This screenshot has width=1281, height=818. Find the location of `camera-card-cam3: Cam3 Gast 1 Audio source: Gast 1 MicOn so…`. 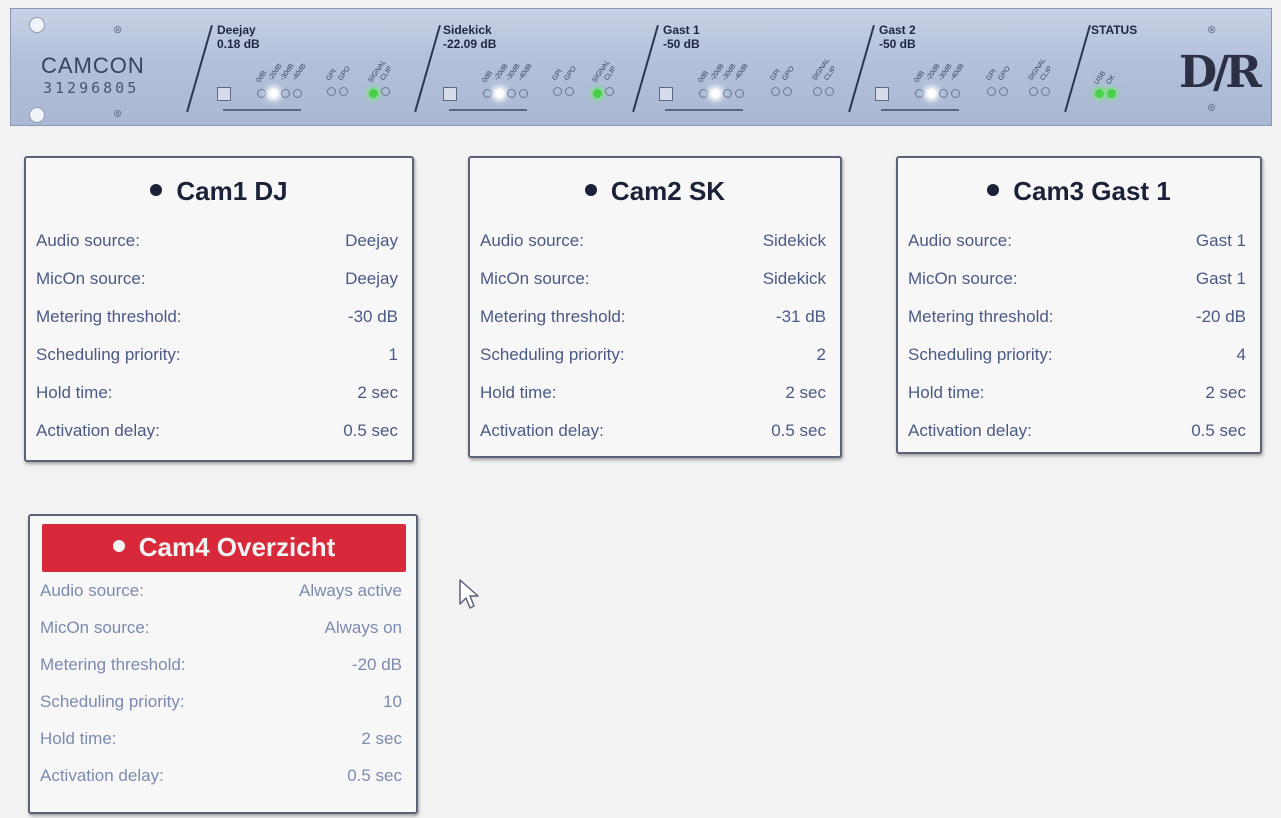

camera-card-cam3: Cam3 Gast 1 Audio source: Gast 1 MicOn so… is located at coordinates (1079, 305).